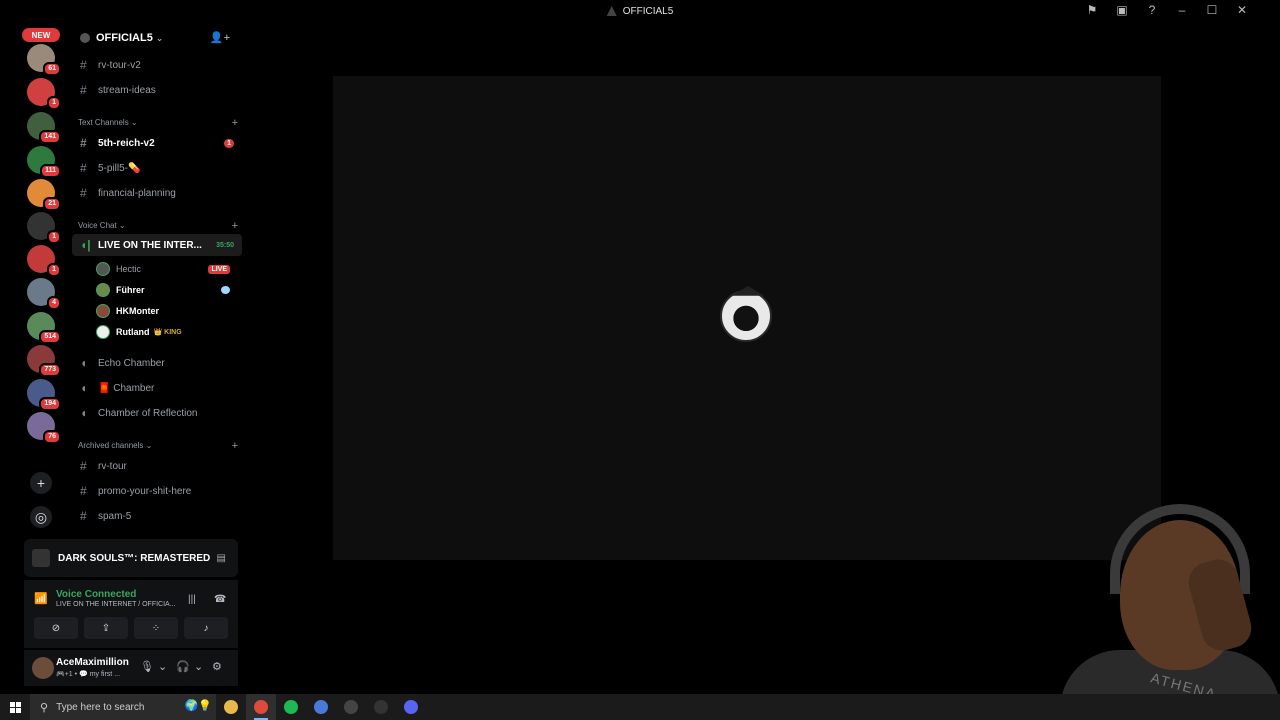 This screenshot has width=1280, height=720. What do you see at coordinates (611, 11) in the screenshot?
I see `server-icon` at bounding box center [611, 11].